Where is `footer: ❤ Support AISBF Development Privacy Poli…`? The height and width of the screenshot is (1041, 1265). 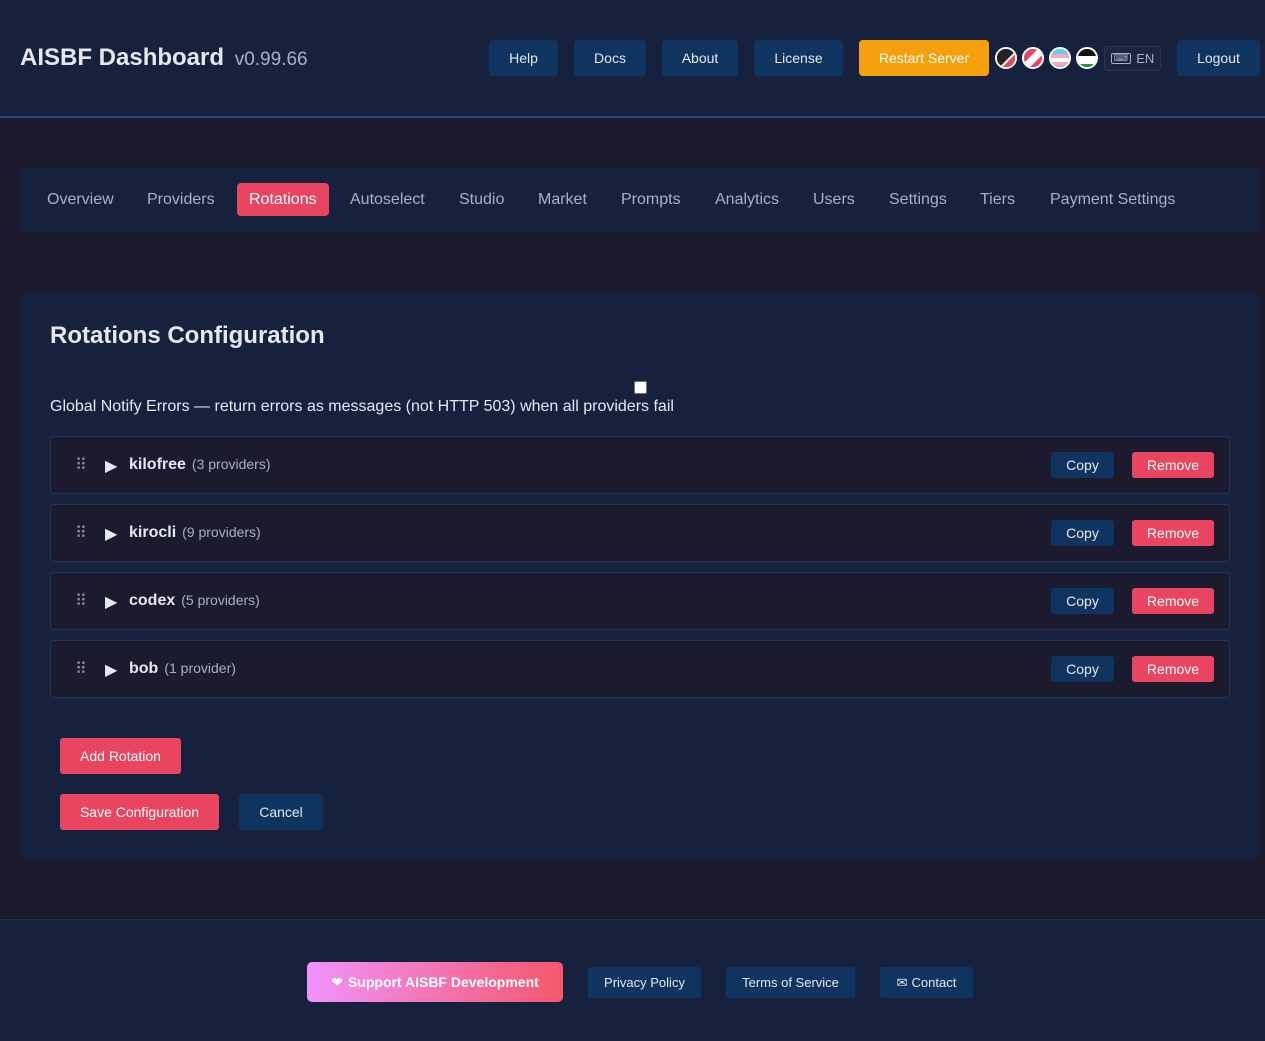 footer: ❤ Support AISBF Development Privacy Poli… is located at coordinates (632, 980).